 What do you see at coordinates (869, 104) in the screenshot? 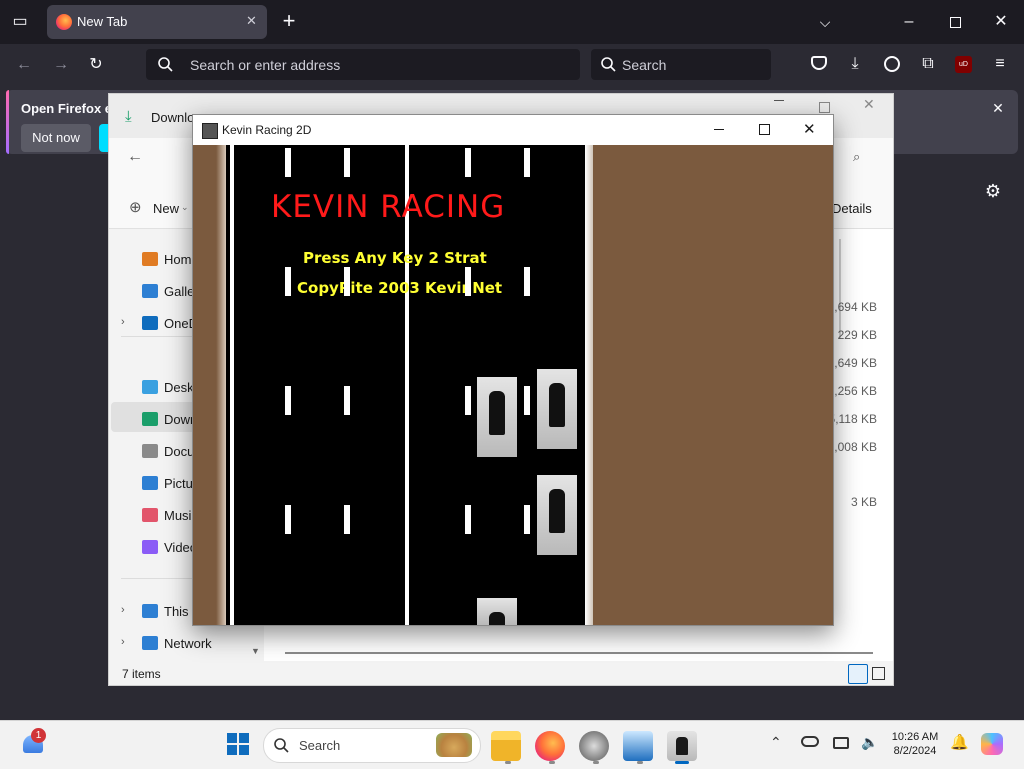
I see `explorer-close-icon: ✕` at bounding box center [869, 104].